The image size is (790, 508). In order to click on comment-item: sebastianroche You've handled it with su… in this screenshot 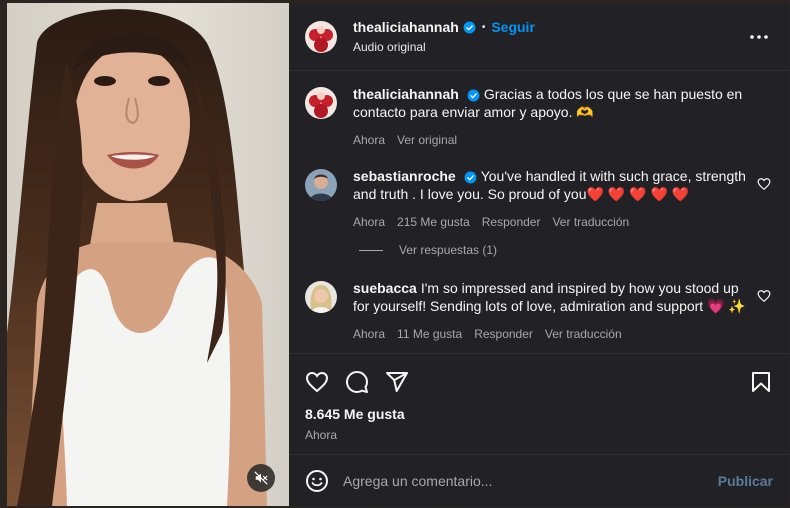, I will do `click(538, 198)`.